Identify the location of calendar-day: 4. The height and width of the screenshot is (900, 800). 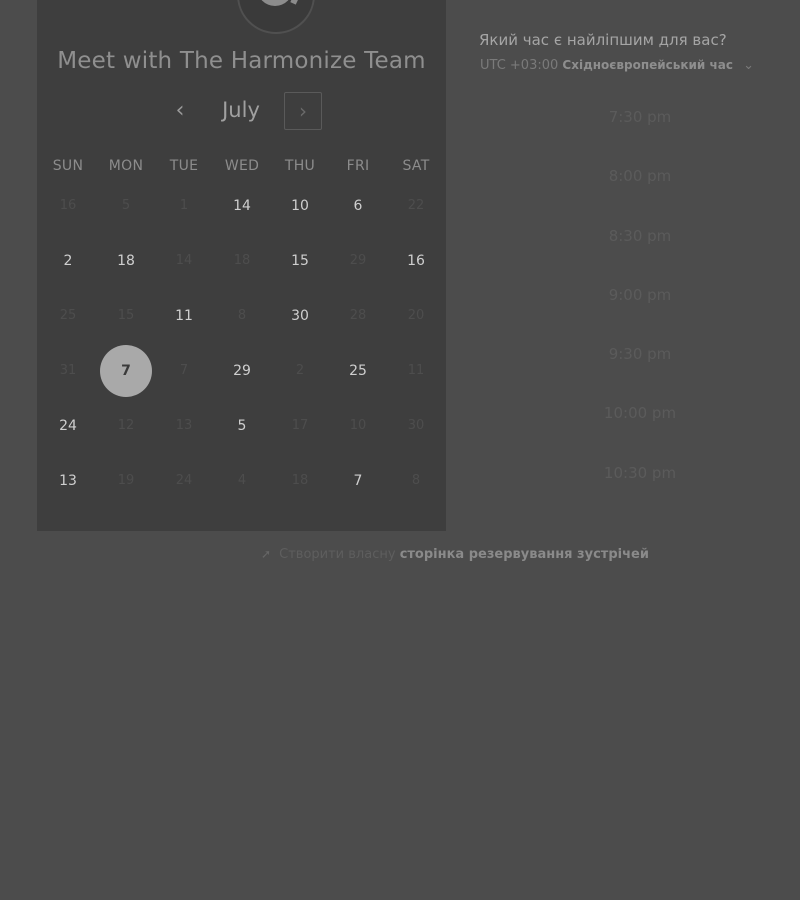
(242, 480).